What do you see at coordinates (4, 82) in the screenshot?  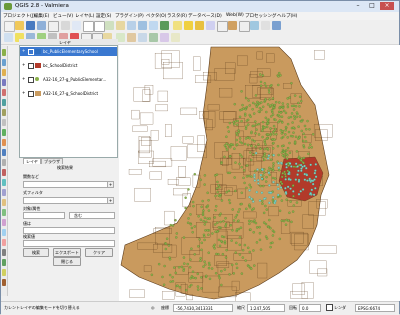 I see `add-spatialite-icon` at bounding box center [4, 82].